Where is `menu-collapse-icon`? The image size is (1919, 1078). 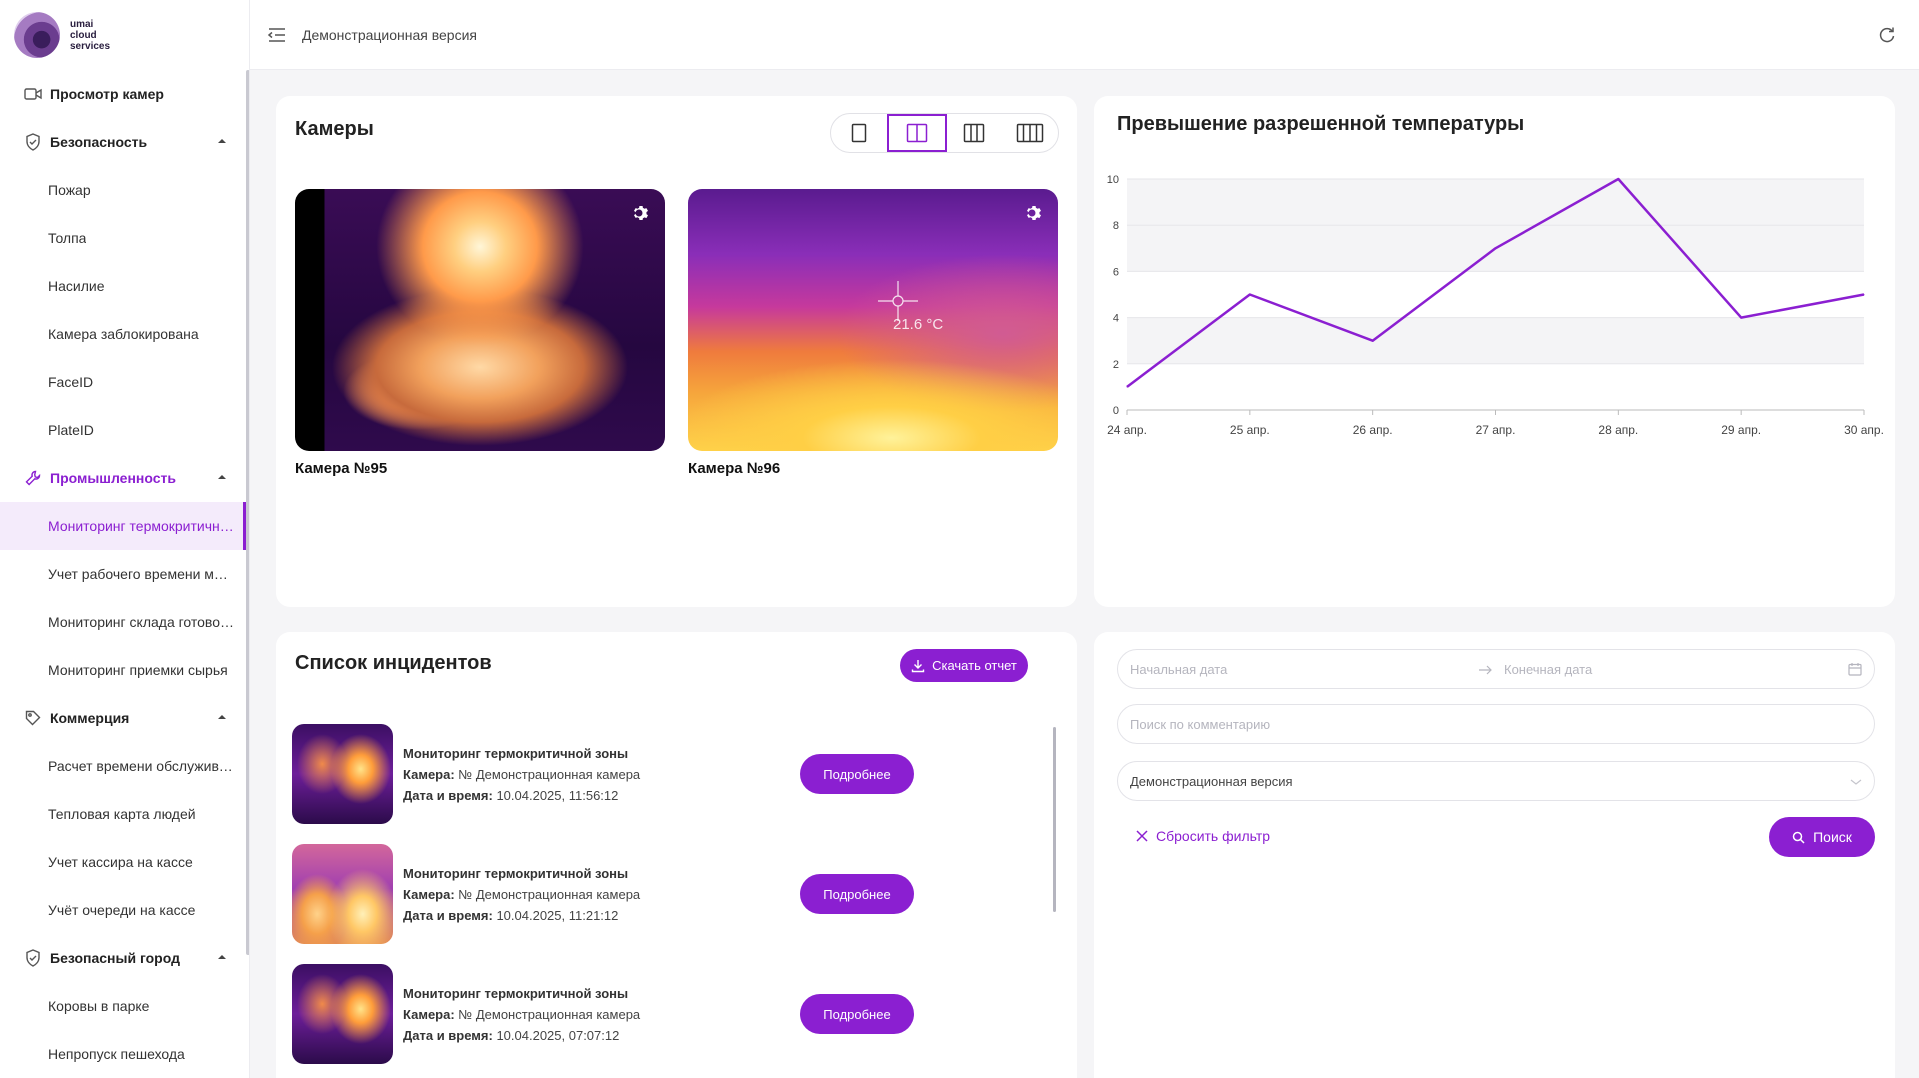
menu-collapse-icon is located at coordinates (277, 35).